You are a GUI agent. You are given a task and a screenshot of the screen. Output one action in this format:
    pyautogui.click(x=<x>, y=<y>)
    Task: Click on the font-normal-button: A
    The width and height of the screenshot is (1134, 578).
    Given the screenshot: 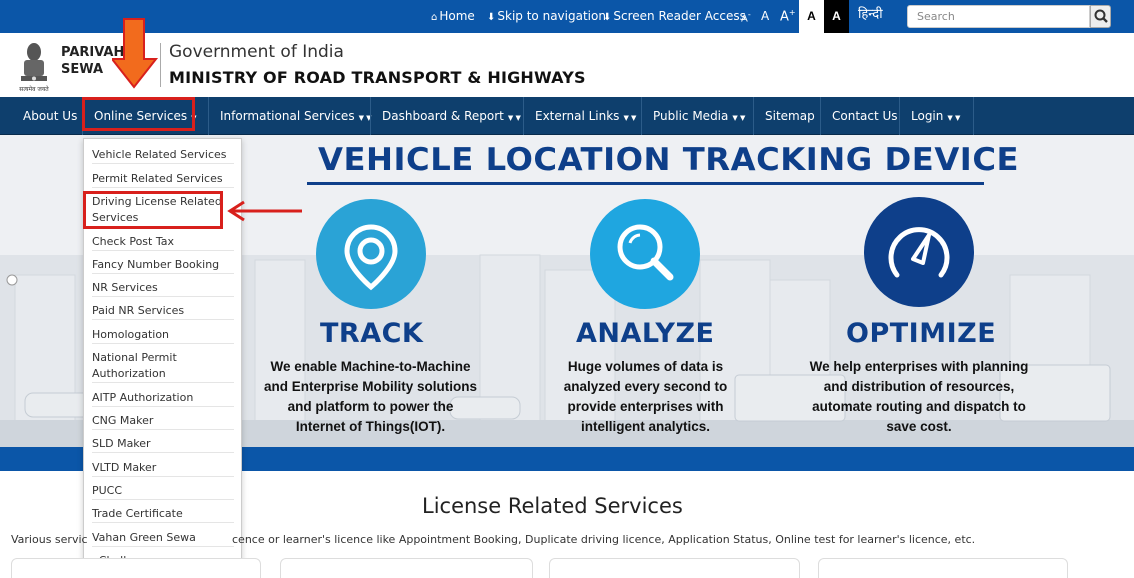 What is the action you would take?
    pyautogui.click(x=765, y=16)
    